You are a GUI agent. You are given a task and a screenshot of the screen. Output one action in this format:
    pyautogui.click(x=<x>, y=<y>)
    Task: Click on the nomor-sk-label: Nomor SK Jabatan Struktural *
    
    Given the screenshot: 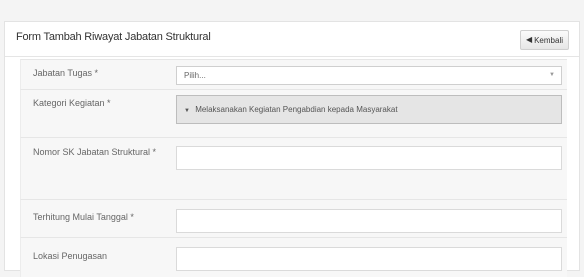 What is the action you would take?
    pyautogui.click(x=95, y=152)
    